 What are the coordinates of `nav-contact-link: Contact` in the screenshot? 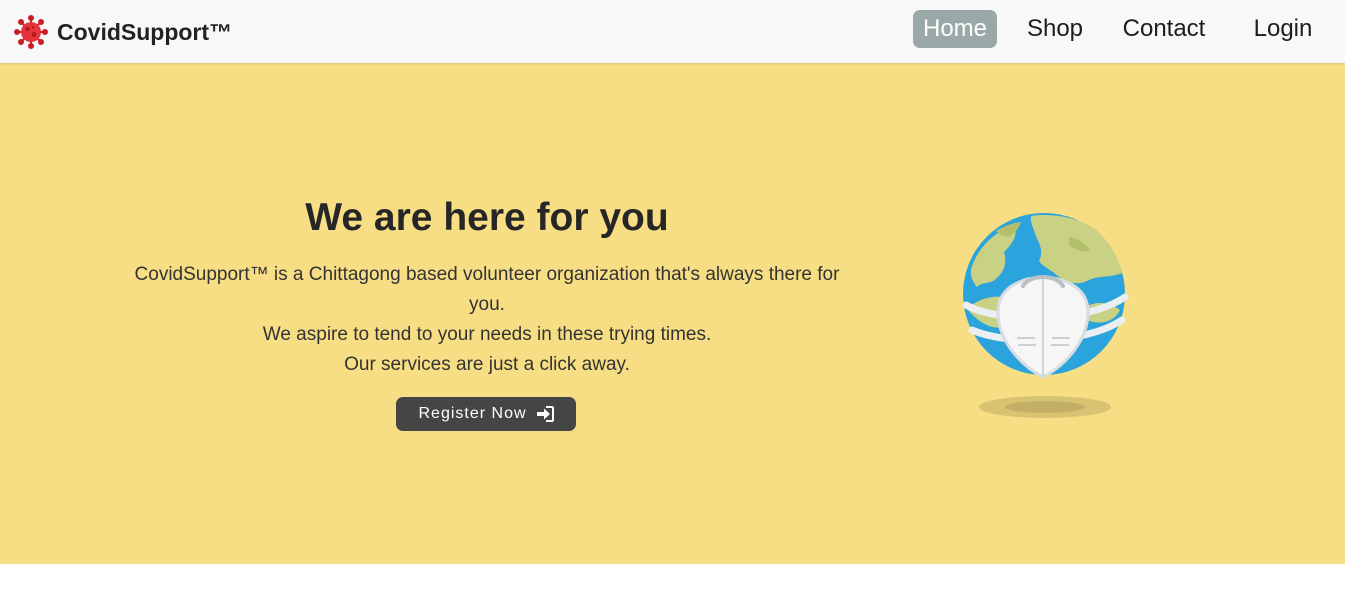 It's located at (1164, 29).